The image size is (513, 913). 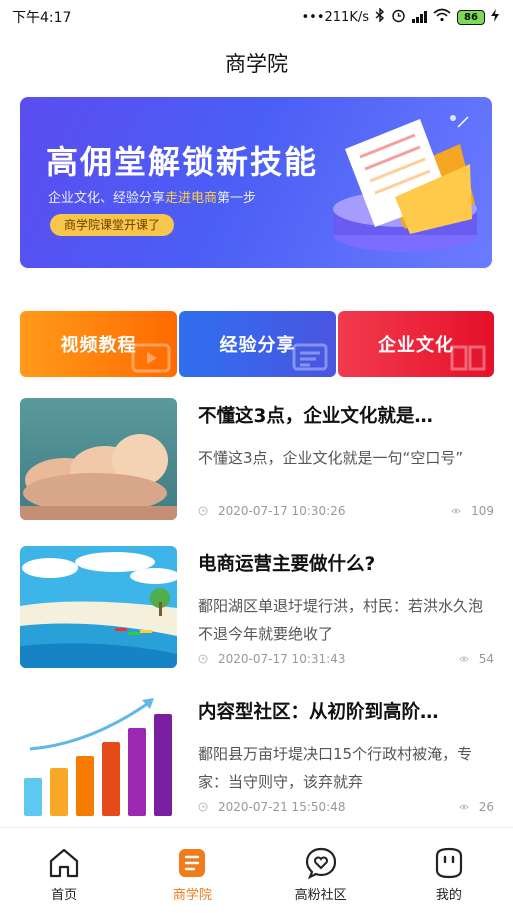 I want to click on article-description: 鄱阳县万亩圩堤决口15个行政村被淹，专家：当守则守，该弃就弃, so click(x=335, y=768).